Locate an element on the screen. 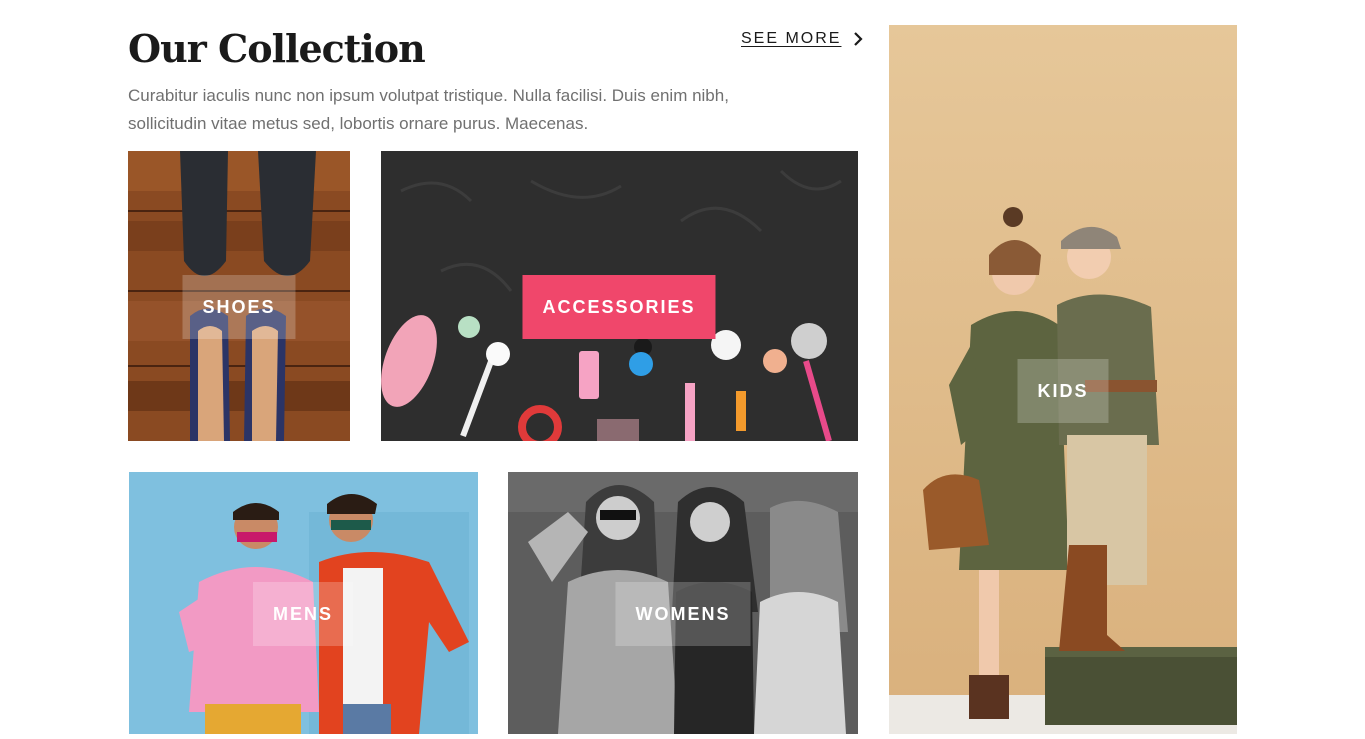 This screenshot has height=739, width=1365. see-more-link: SEE MORE is located at coordinates (803, 39).